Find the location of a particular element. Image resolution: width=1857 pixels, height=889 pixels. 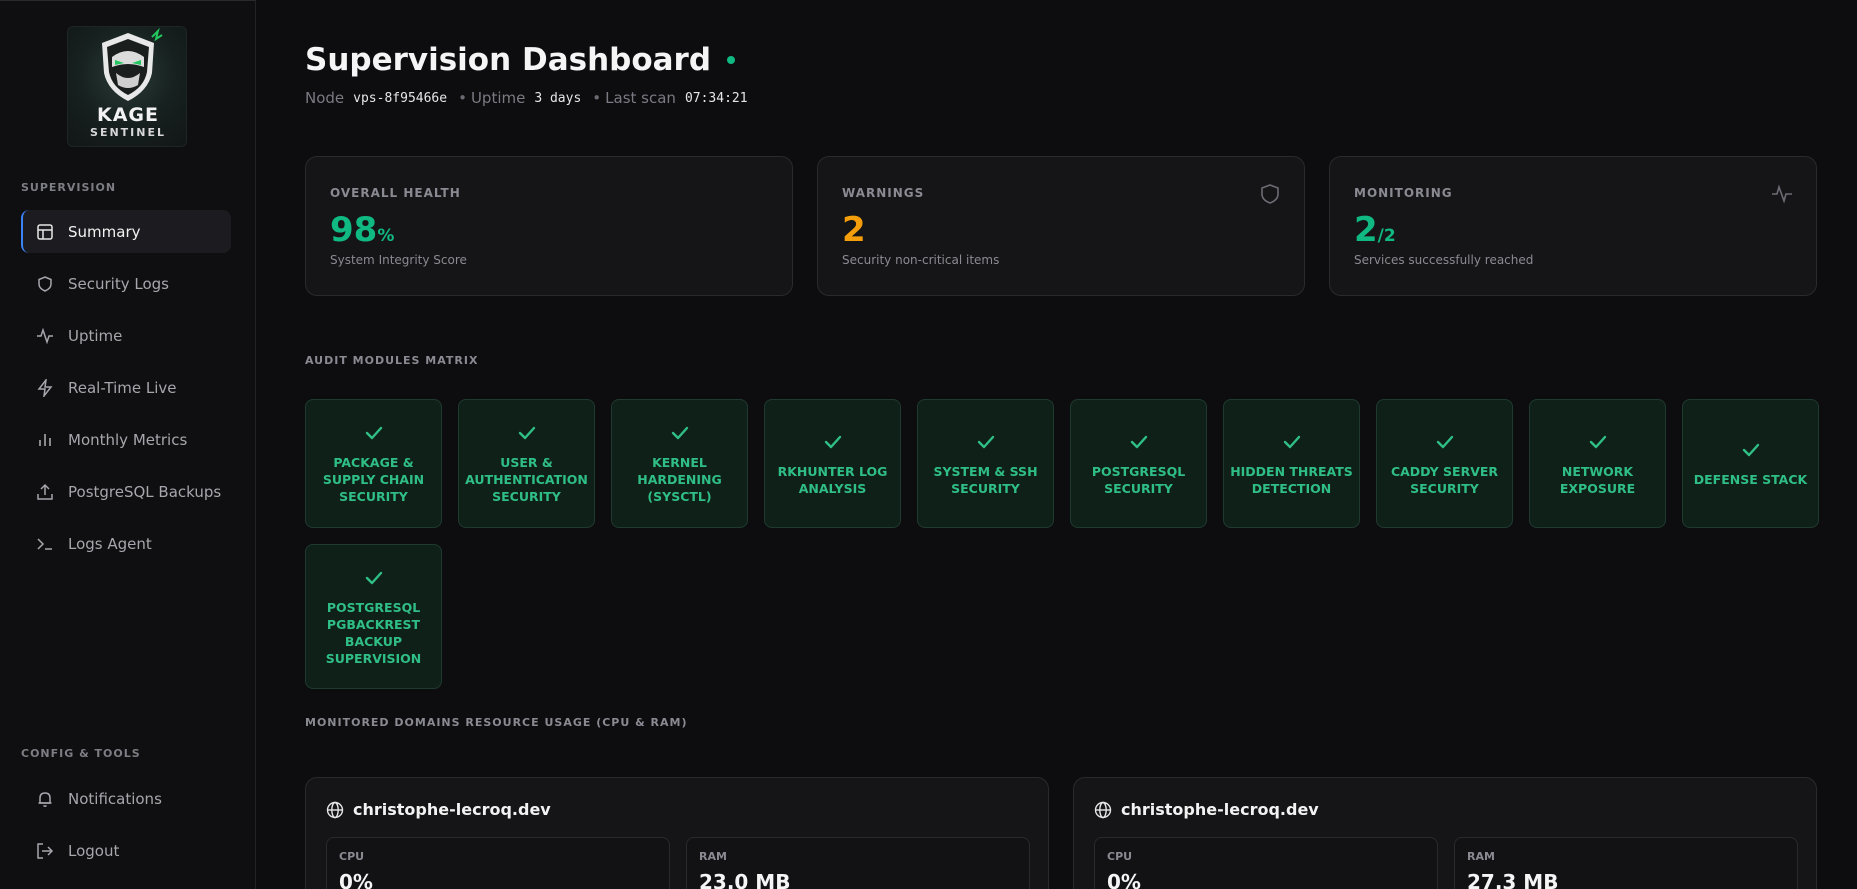

terminal-icon is located at coordinates (45, 544).